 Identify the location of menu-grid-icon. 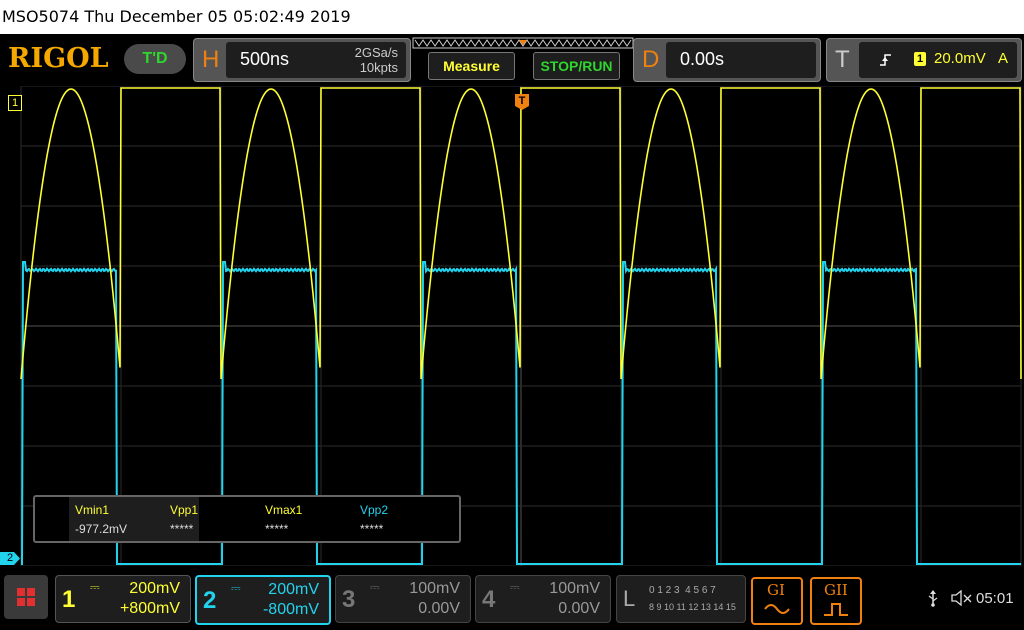
(26, 597).